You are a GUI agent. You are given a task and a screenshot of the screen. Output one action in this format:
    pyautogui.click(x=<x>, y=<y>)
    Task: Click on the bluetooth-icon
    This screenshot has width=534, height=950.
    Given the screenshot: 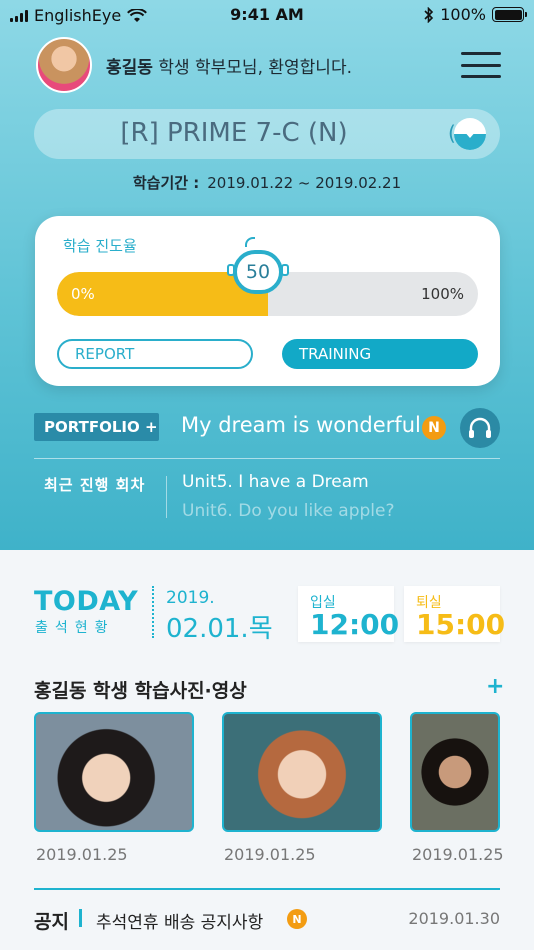 What is the action you would take?
    pyautogui.click(x=429, y=14)
    